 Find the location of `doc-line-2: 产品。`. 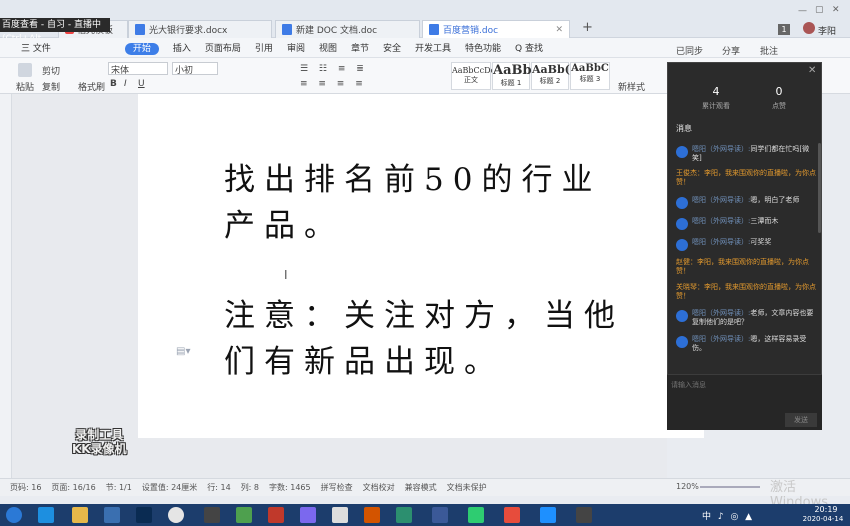

doc-line-2: 产品。 is located at coordinates (284, 222).